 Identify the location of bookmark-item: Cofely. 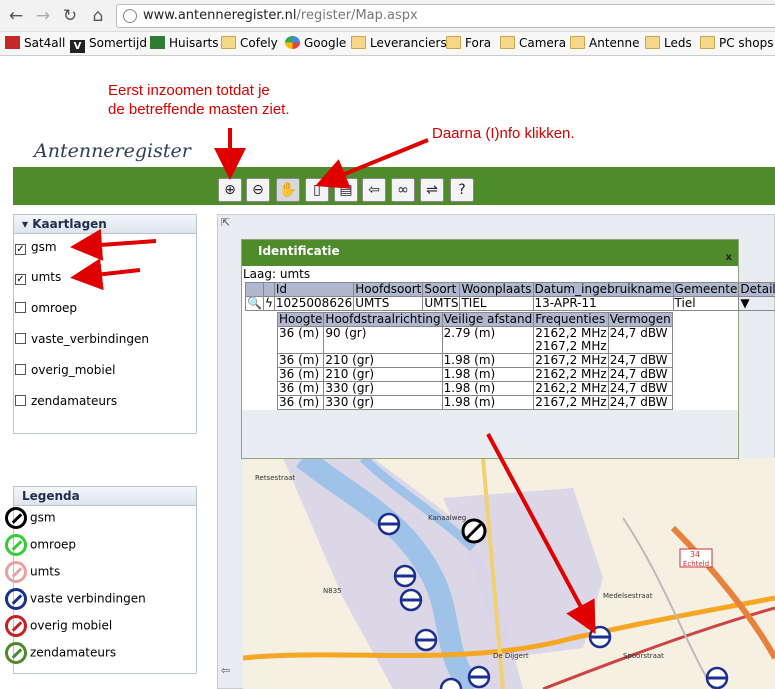
(249, 44).